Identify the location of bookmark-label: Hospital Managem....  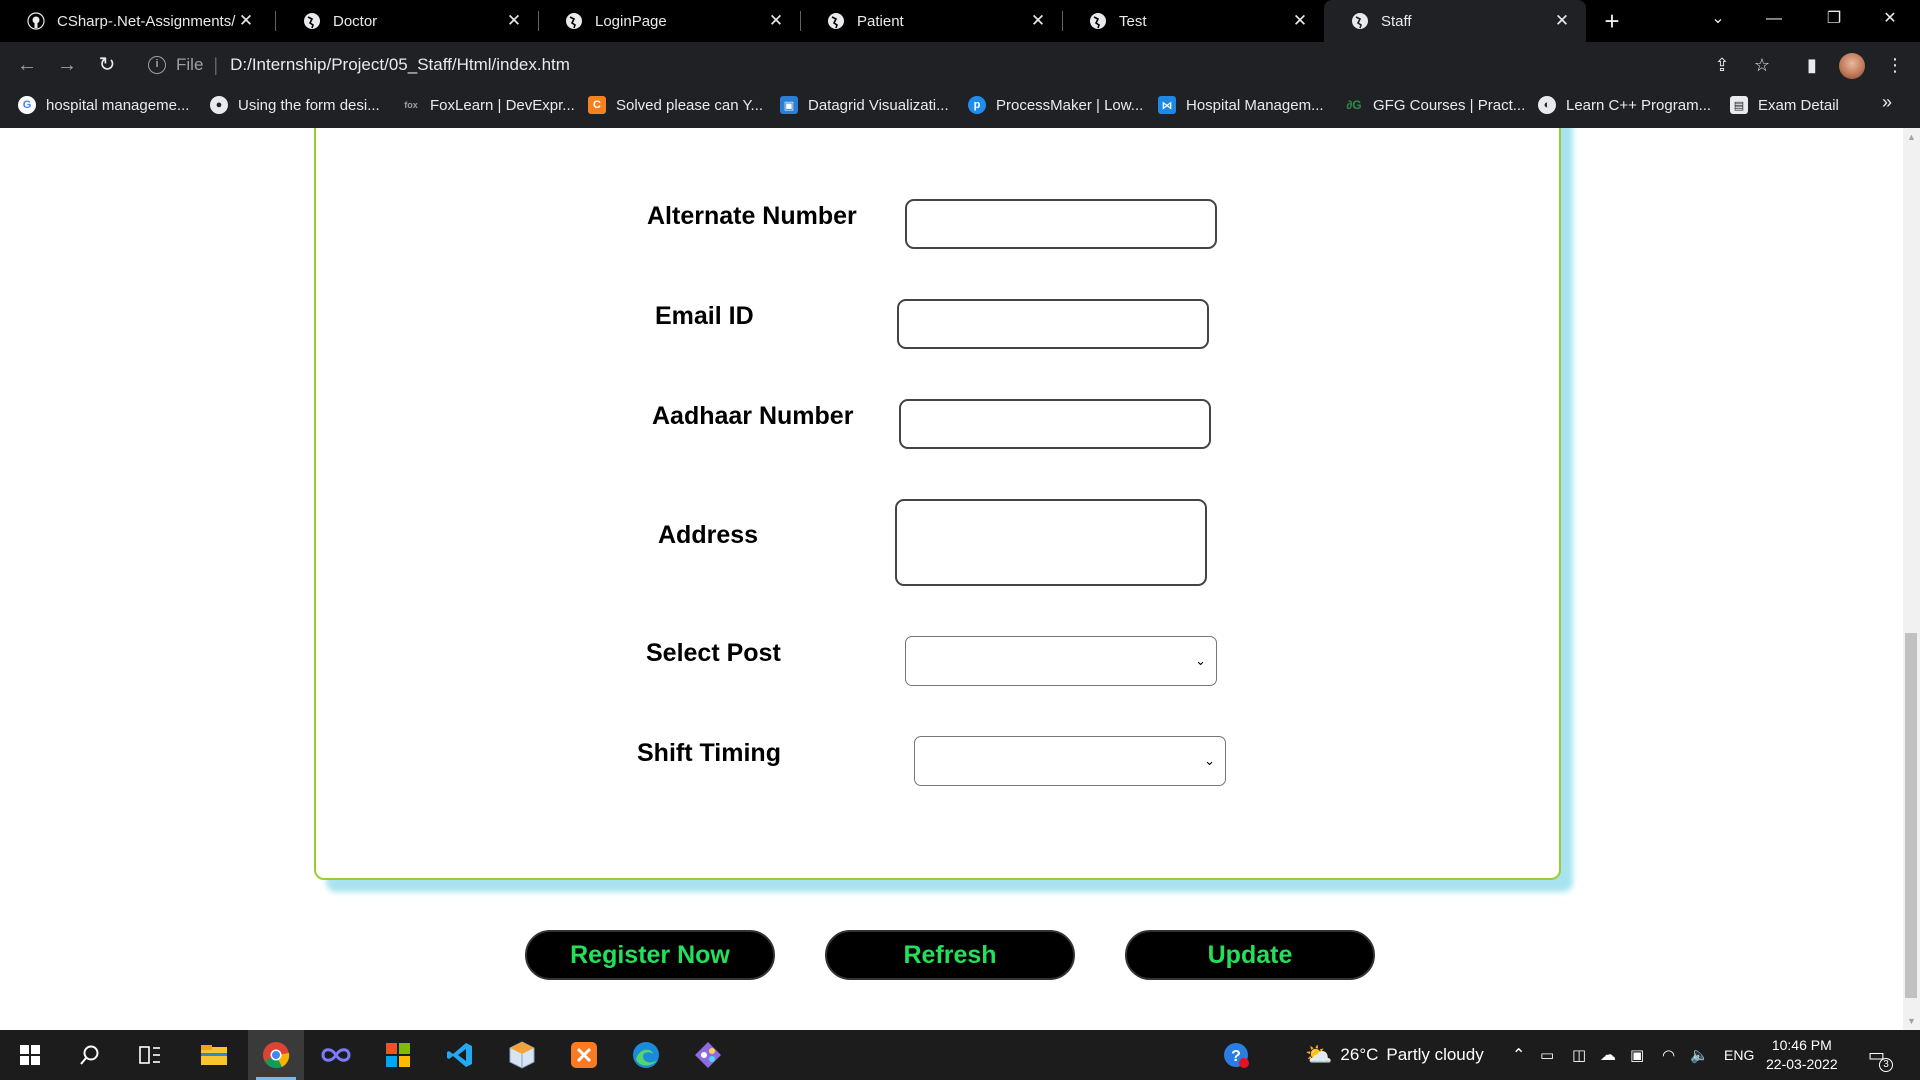
(1255, 105).